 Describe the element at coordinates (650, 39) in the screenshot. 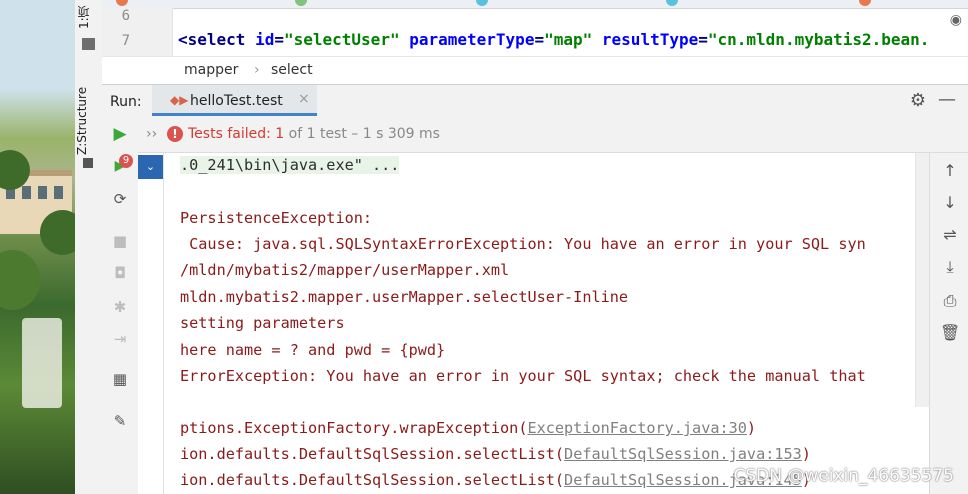

I see `code-attr: resultType` at that location.